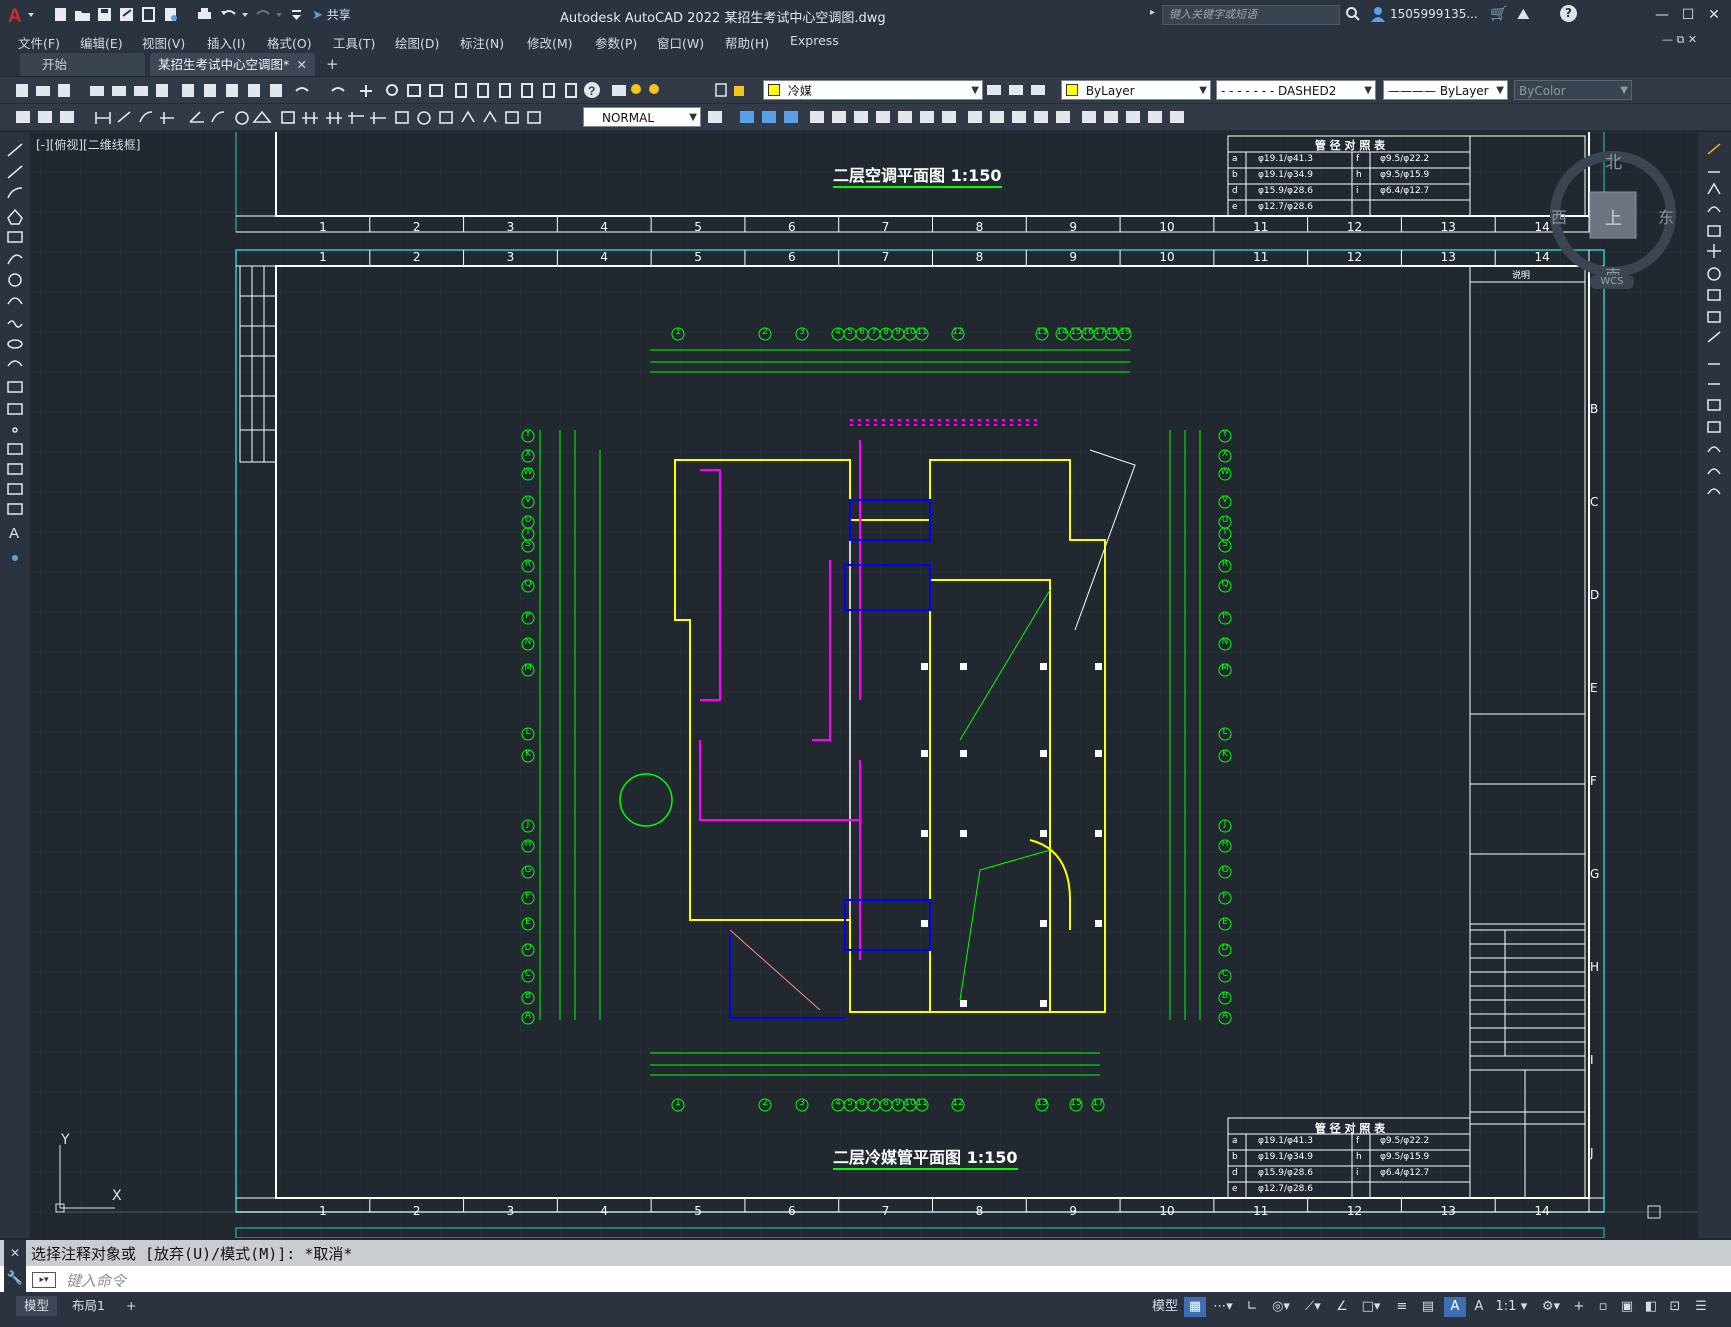 The width and height of the screenshot is (1731, 1327). What do you see at coordinates (1281, 1307) in the screenshot?
I see `polar-tracking-icon: ◎▾` at bounding box center [1281, 1307].